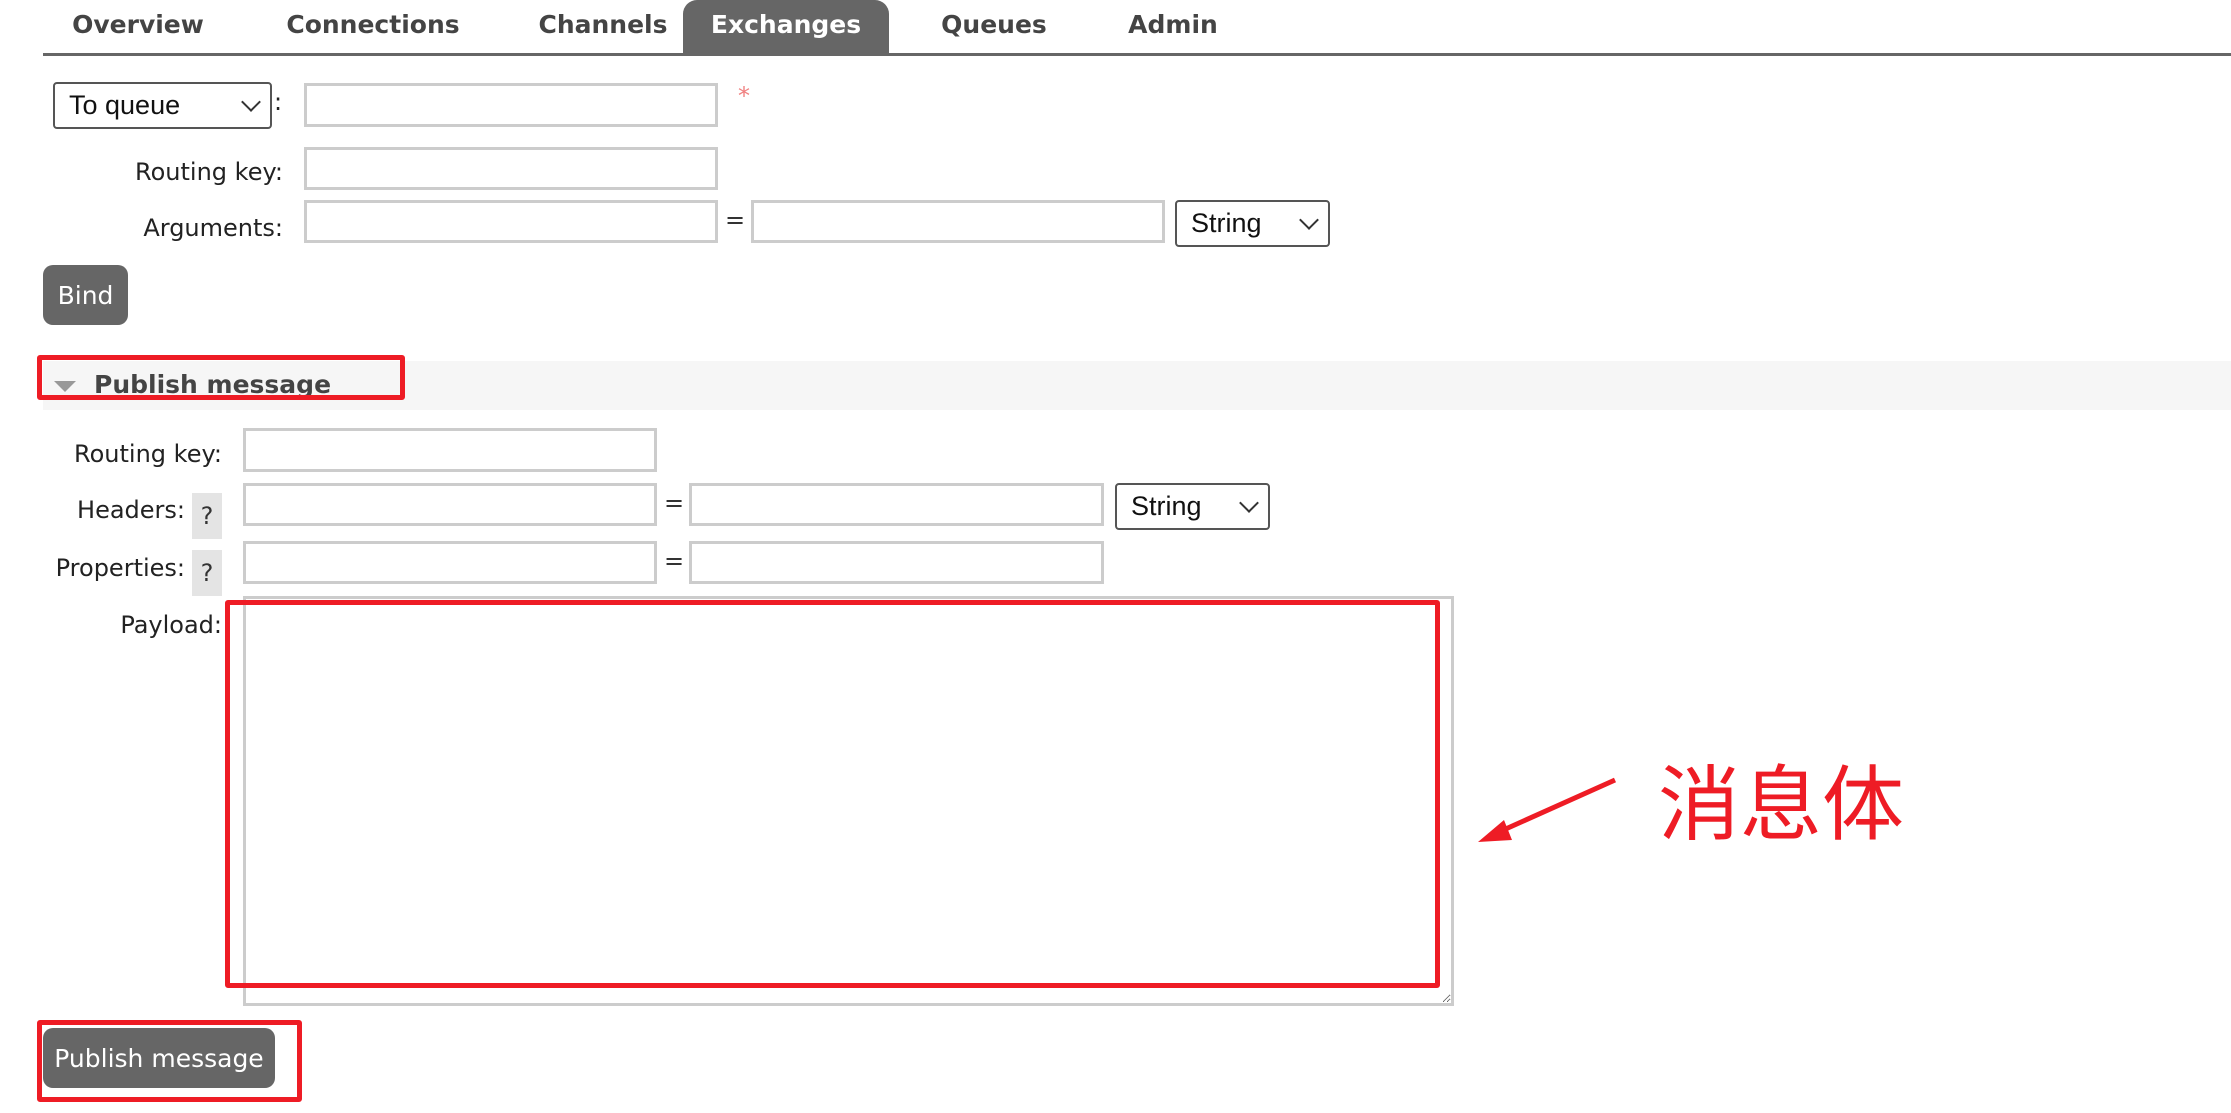  What do you see at coordinates (450, 504) in the screenshot?
I see `header-key-input` at bounding box center [450, 504].